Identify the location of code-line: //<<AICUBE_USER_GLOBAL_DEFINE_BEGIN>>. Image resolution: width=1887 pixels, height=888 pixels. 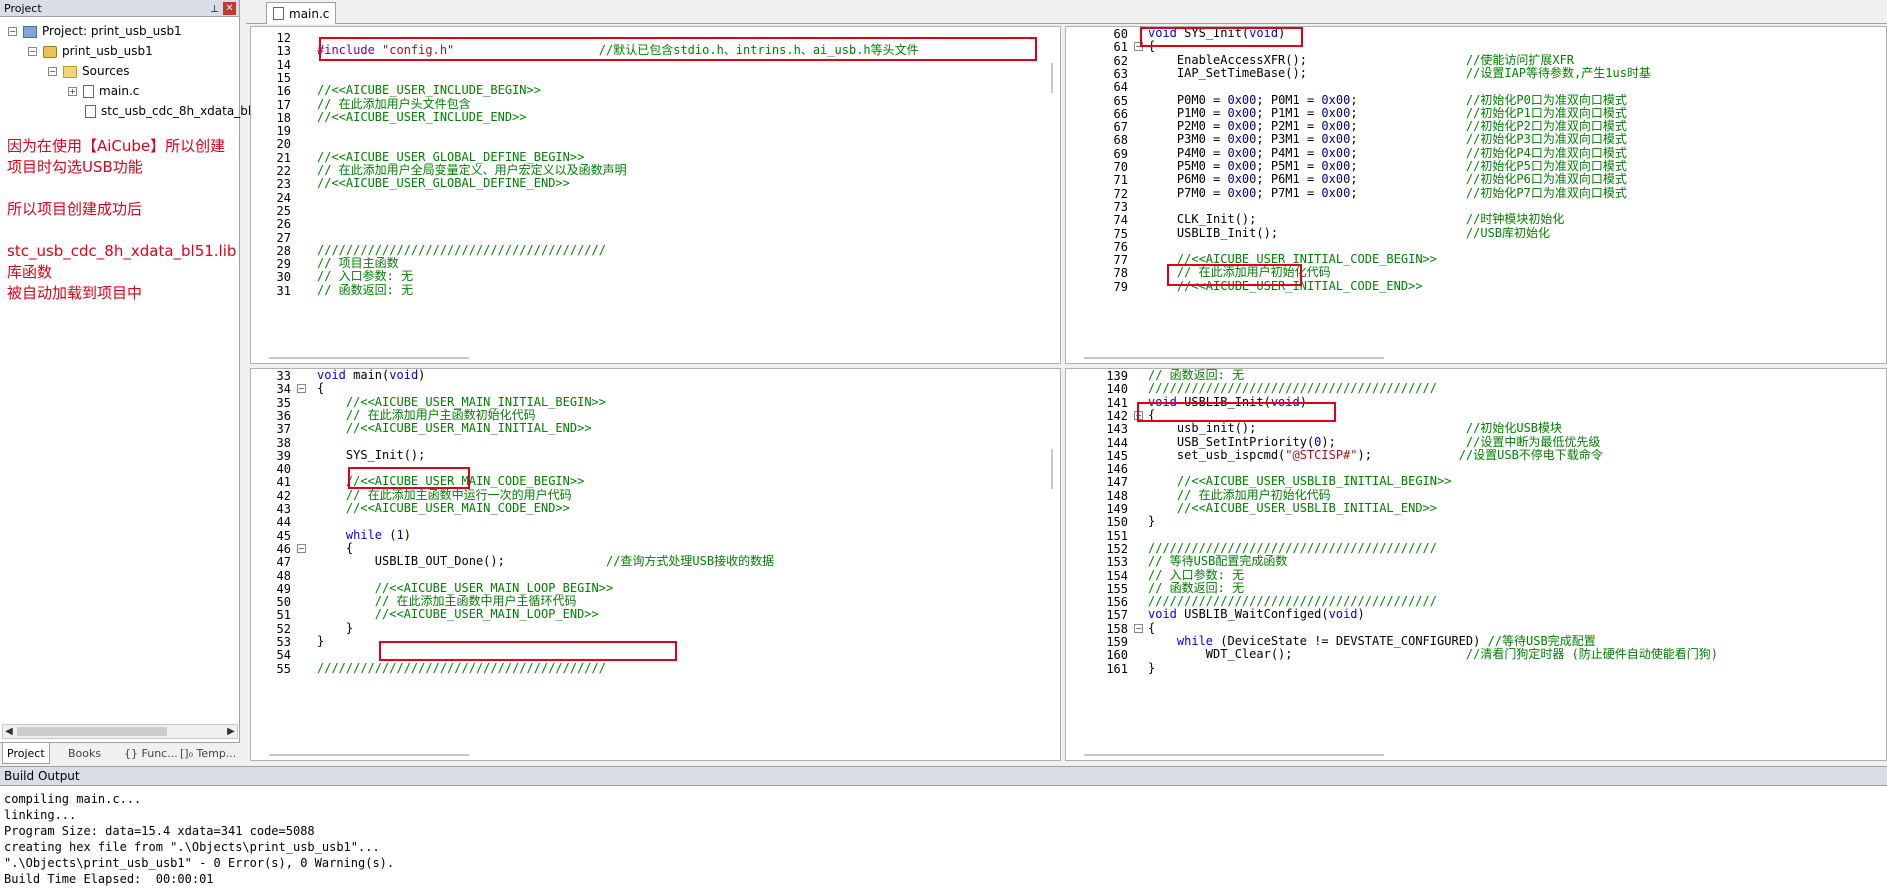
(450, 157).